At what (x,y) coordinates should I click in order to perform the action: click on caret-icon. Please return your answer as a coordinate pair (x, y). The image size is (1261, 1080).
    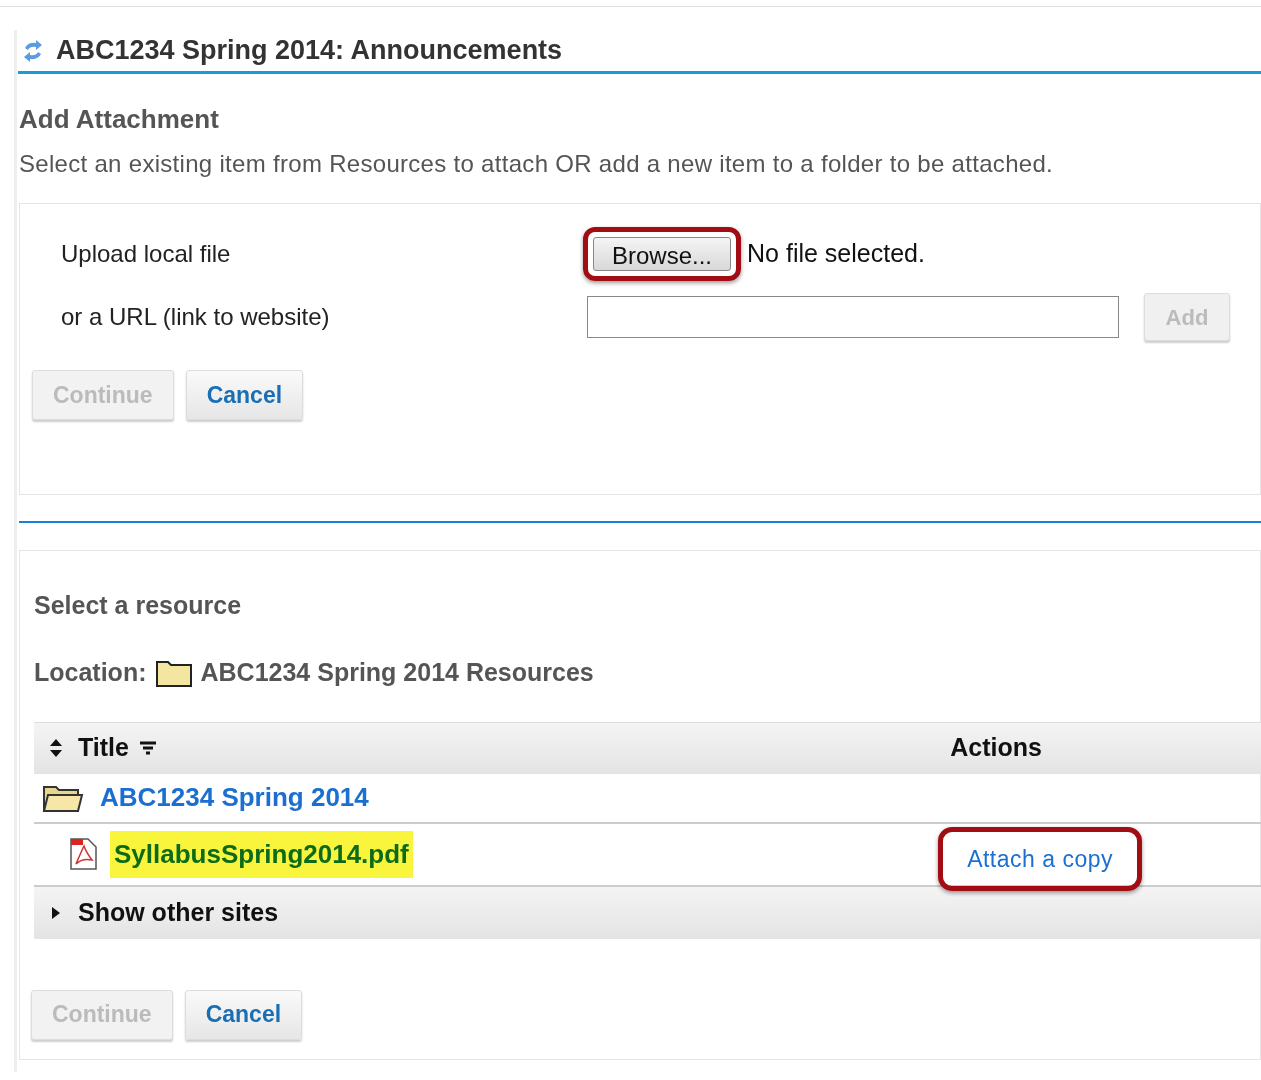
    Looking at the image, I should click on (56, 912).